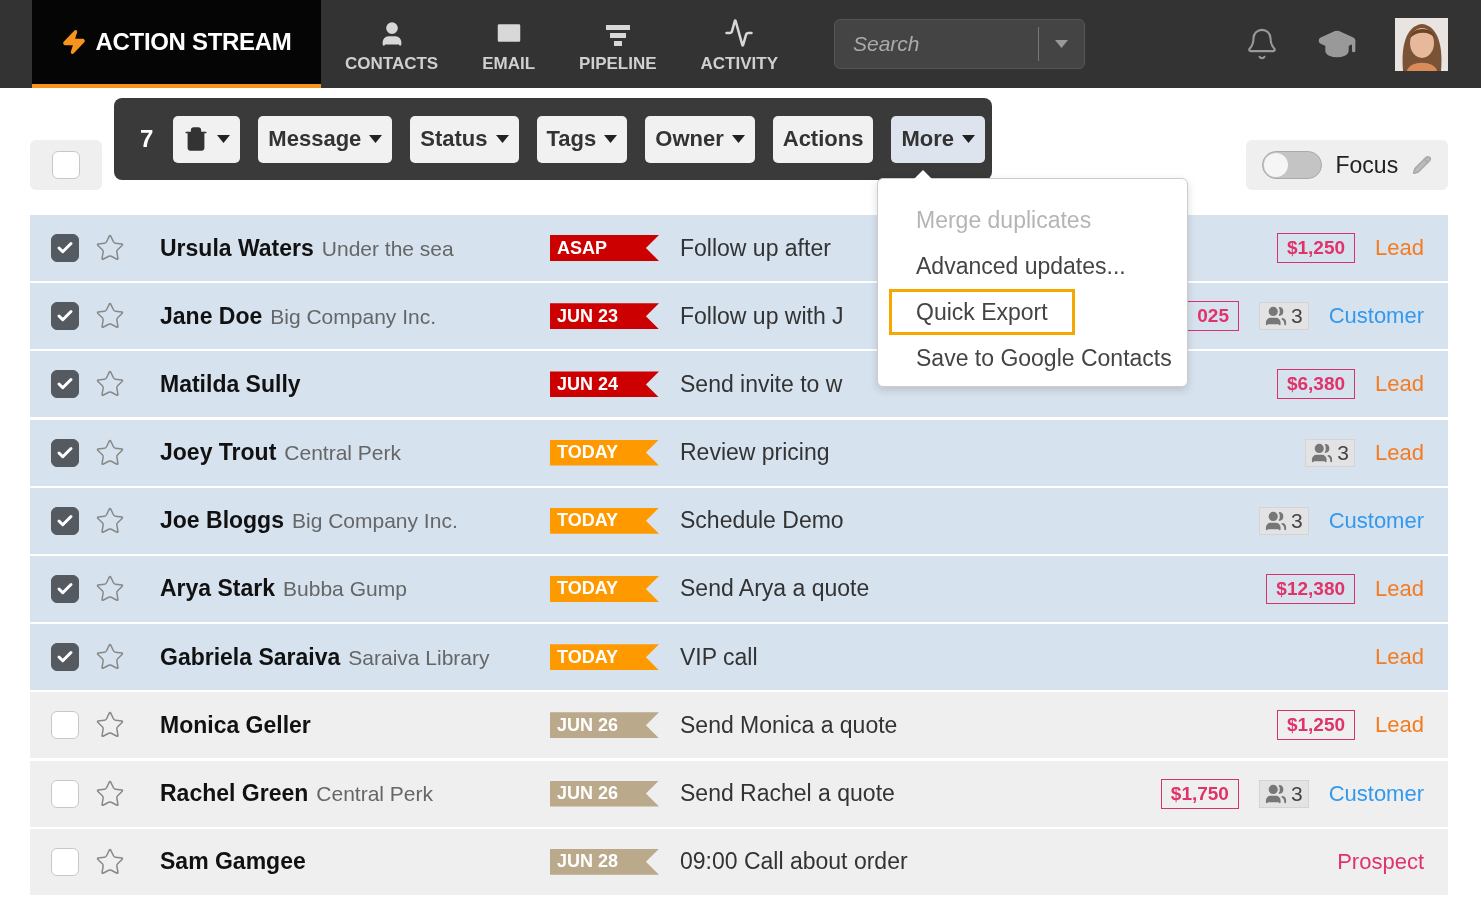  Describe the element at coordinates (1061, 44) in the screenshot. I see `caret-icon` at that location.